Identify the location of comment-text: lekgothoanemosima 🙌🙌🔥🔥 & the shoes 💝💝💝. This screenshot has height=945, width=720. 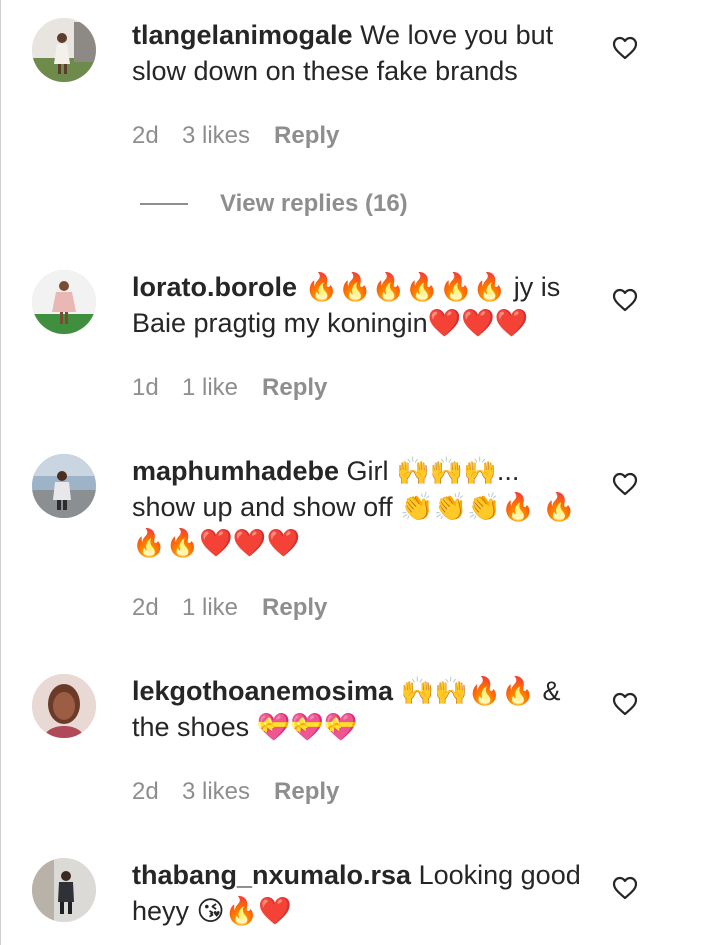
(359, 709).